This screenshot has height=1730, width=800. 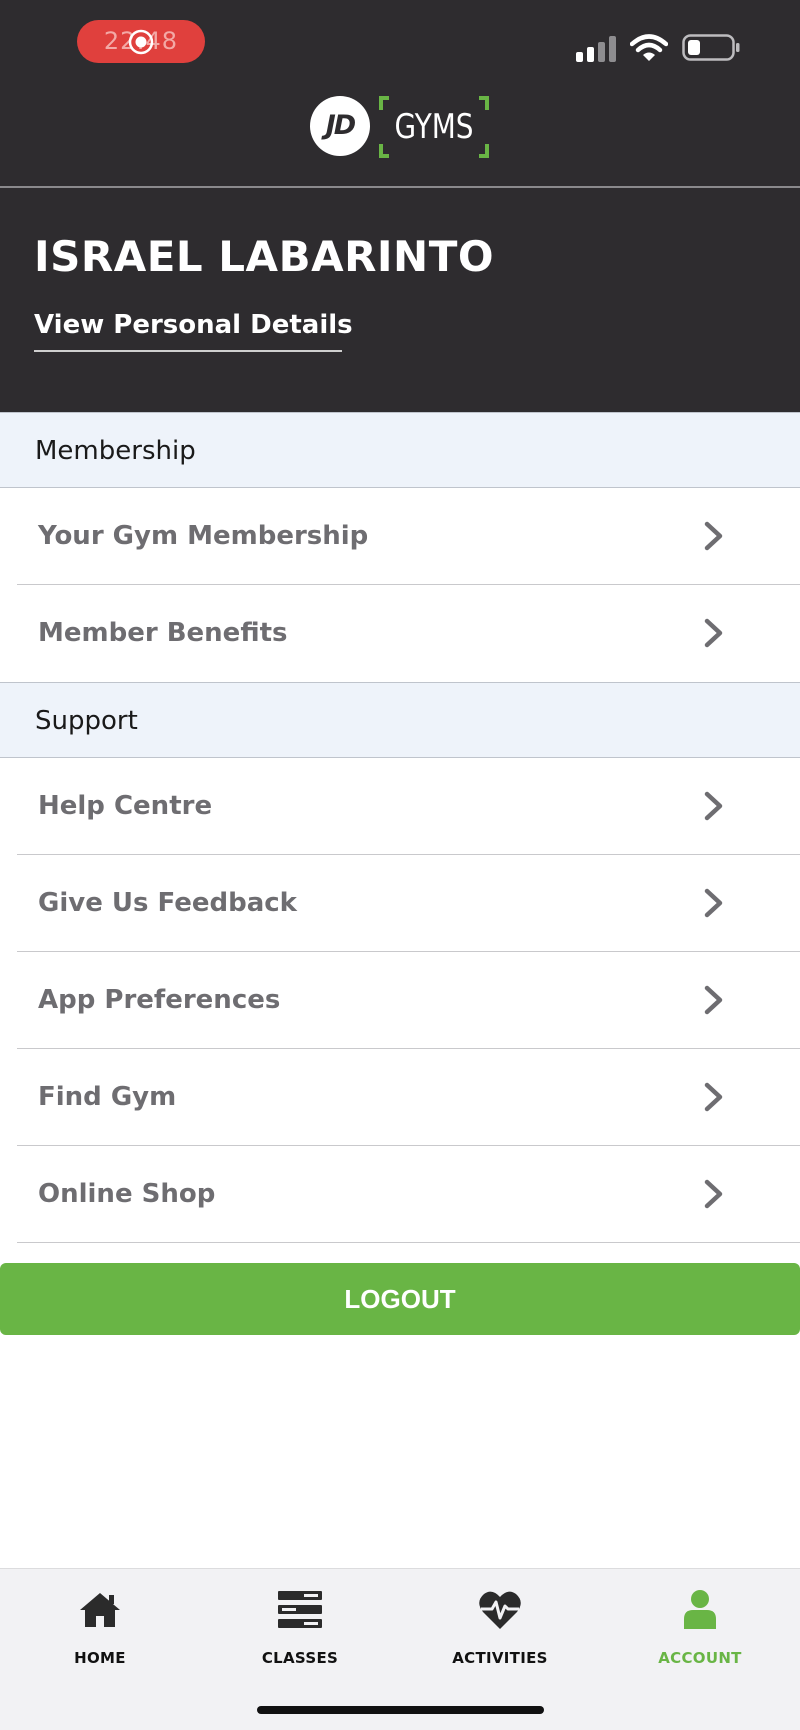 I want to click on menu-item-label: Help Centre, so click(x=125, y=806).